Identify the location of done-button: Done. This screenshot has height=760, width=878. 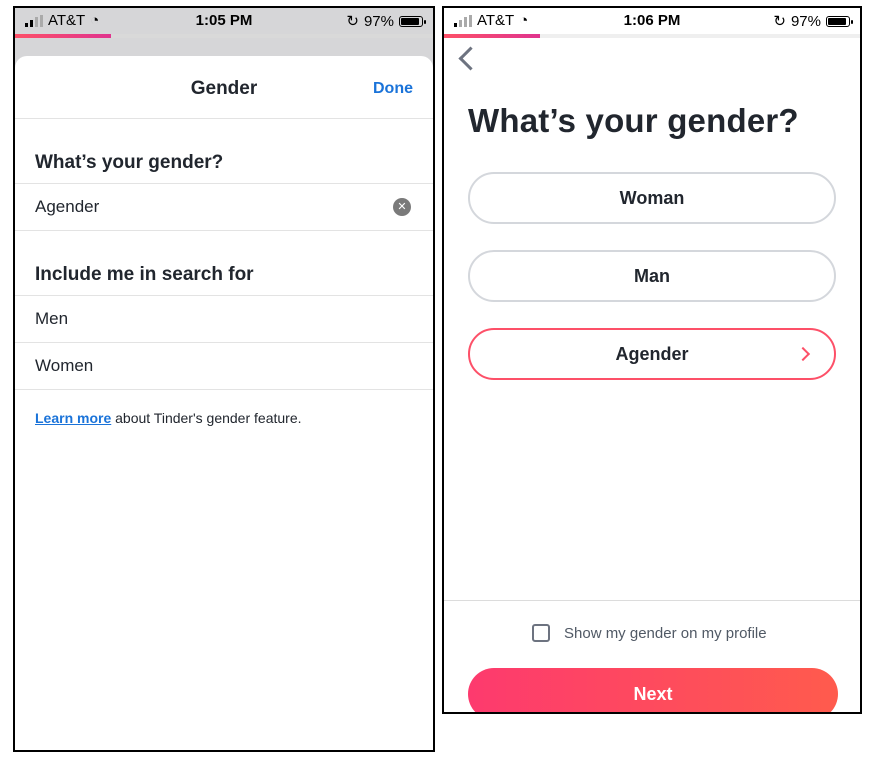
(393, 89).